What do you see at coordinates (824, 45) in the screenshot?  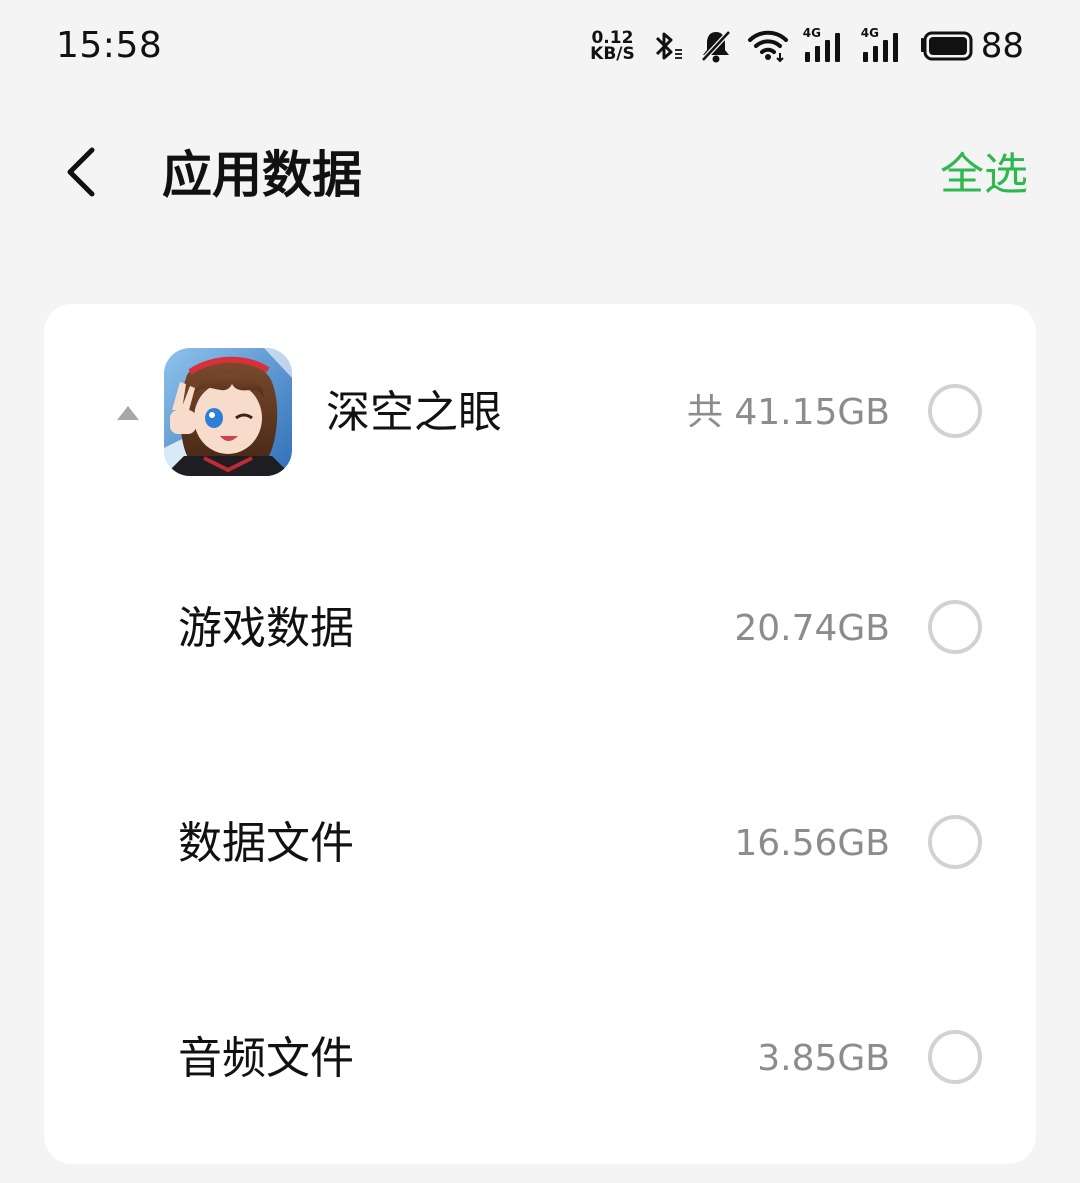 I see `signal-4g-icon-1: 4G` at bounding box center [824, 45].